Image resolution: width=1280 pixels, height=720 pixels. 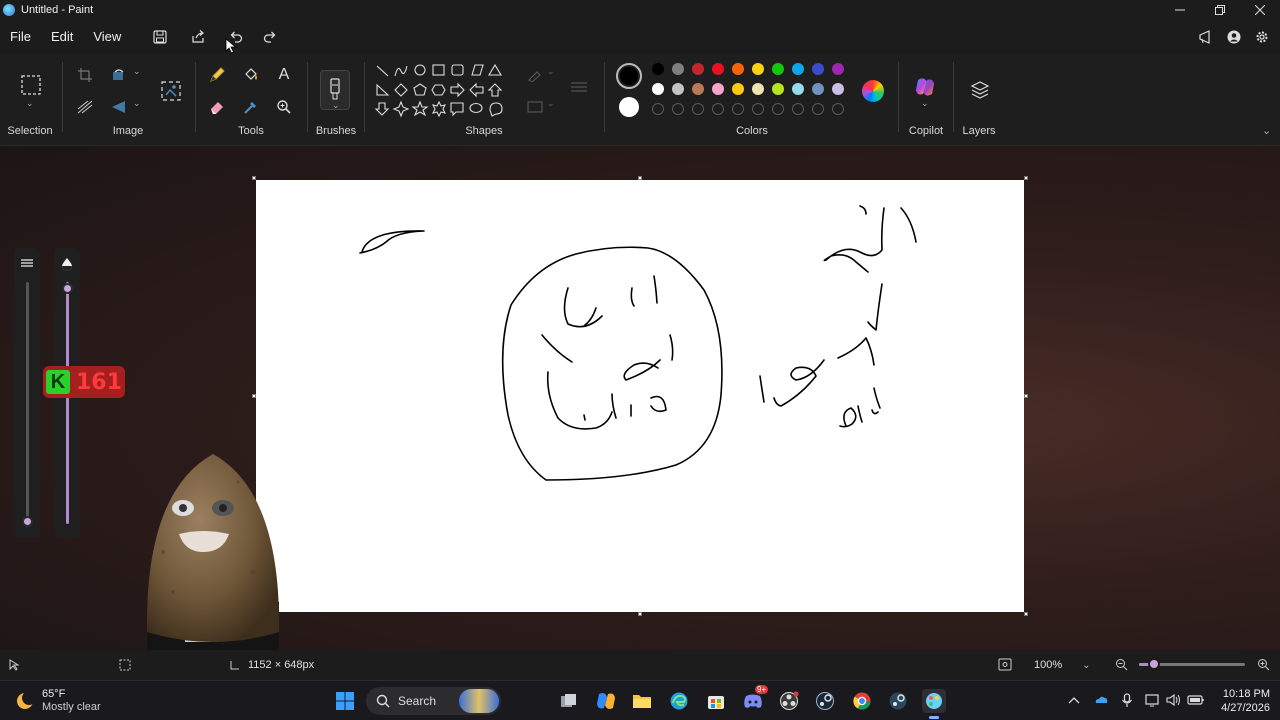 What do you see at coordinates (679, 701) in the screenshot?
I see `edge-button` at bounding box center [679, 701].